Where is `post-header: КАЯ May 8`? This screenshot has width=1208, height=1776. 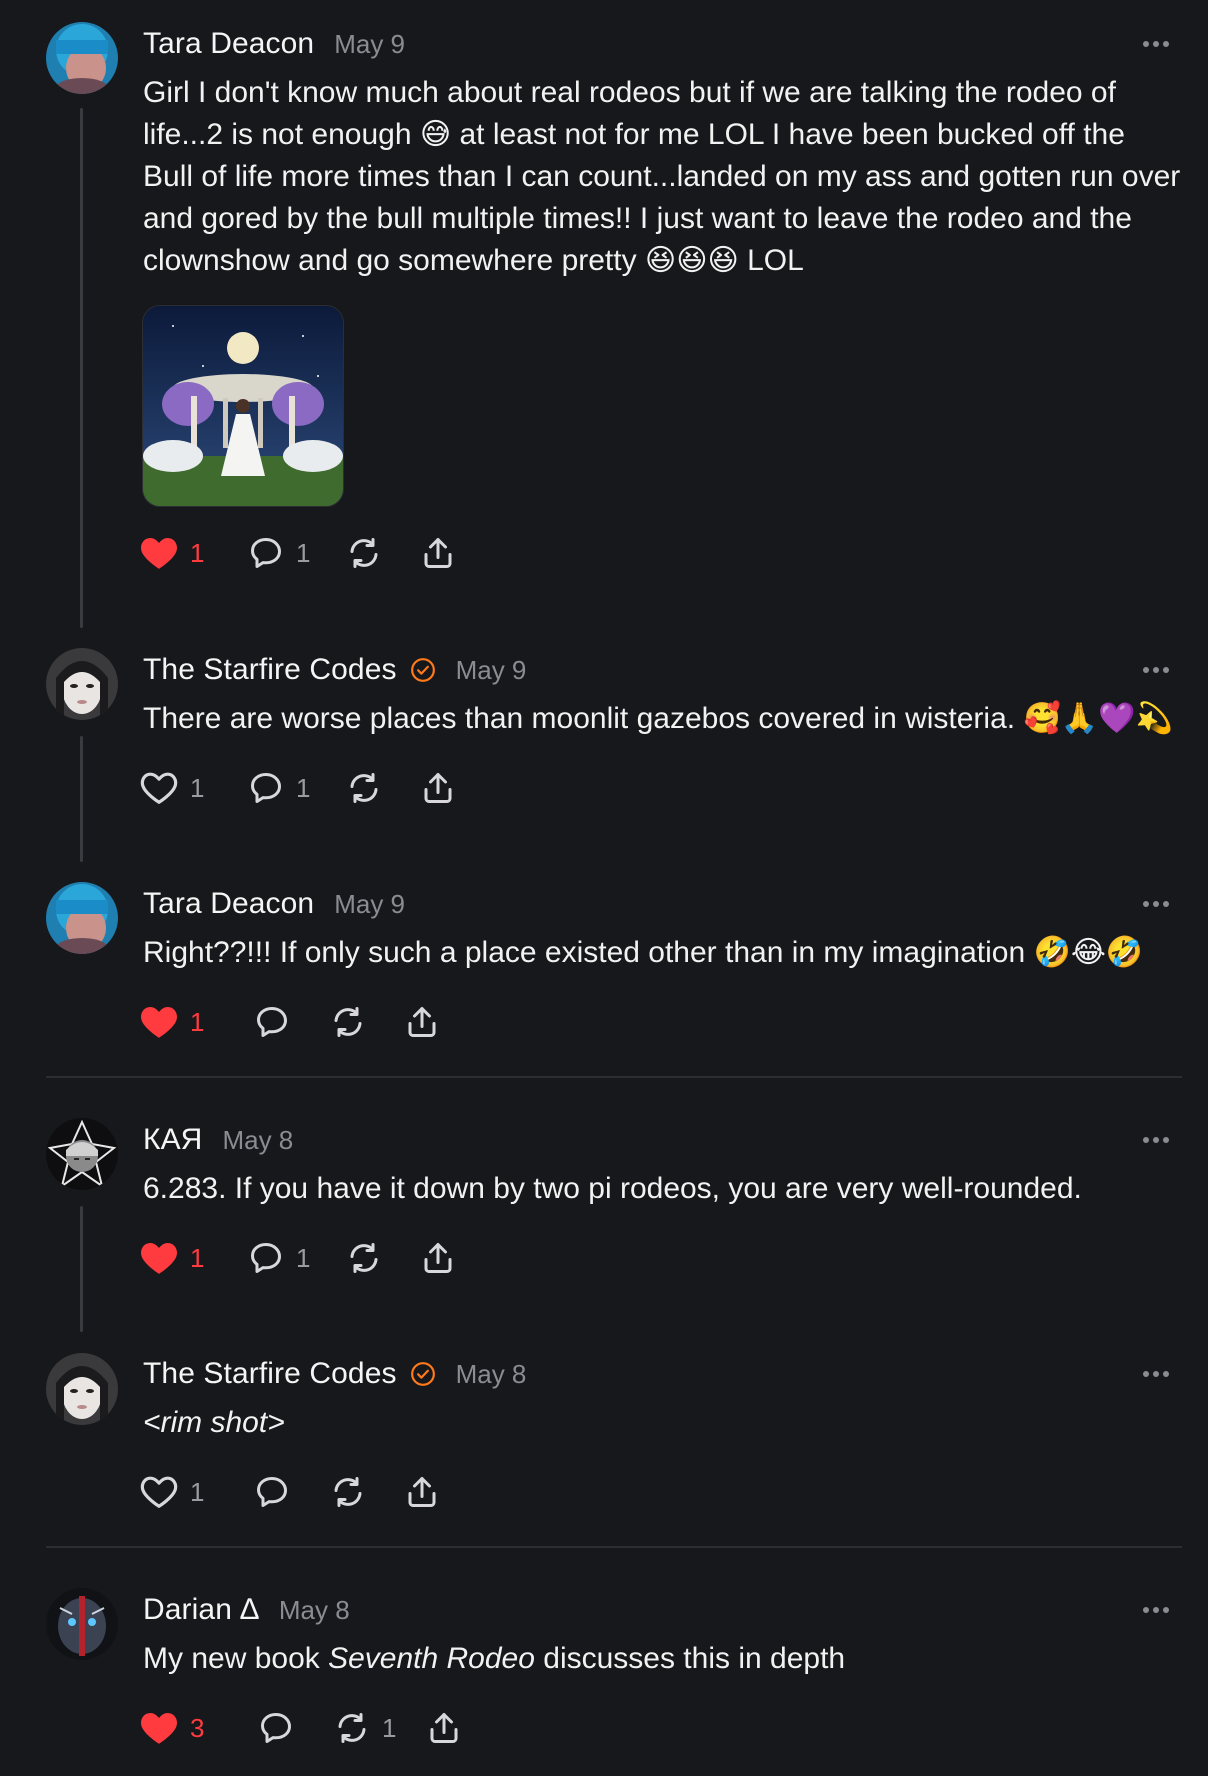
post-header: КАЯ May 8 is located at coordinates (218, 1140).